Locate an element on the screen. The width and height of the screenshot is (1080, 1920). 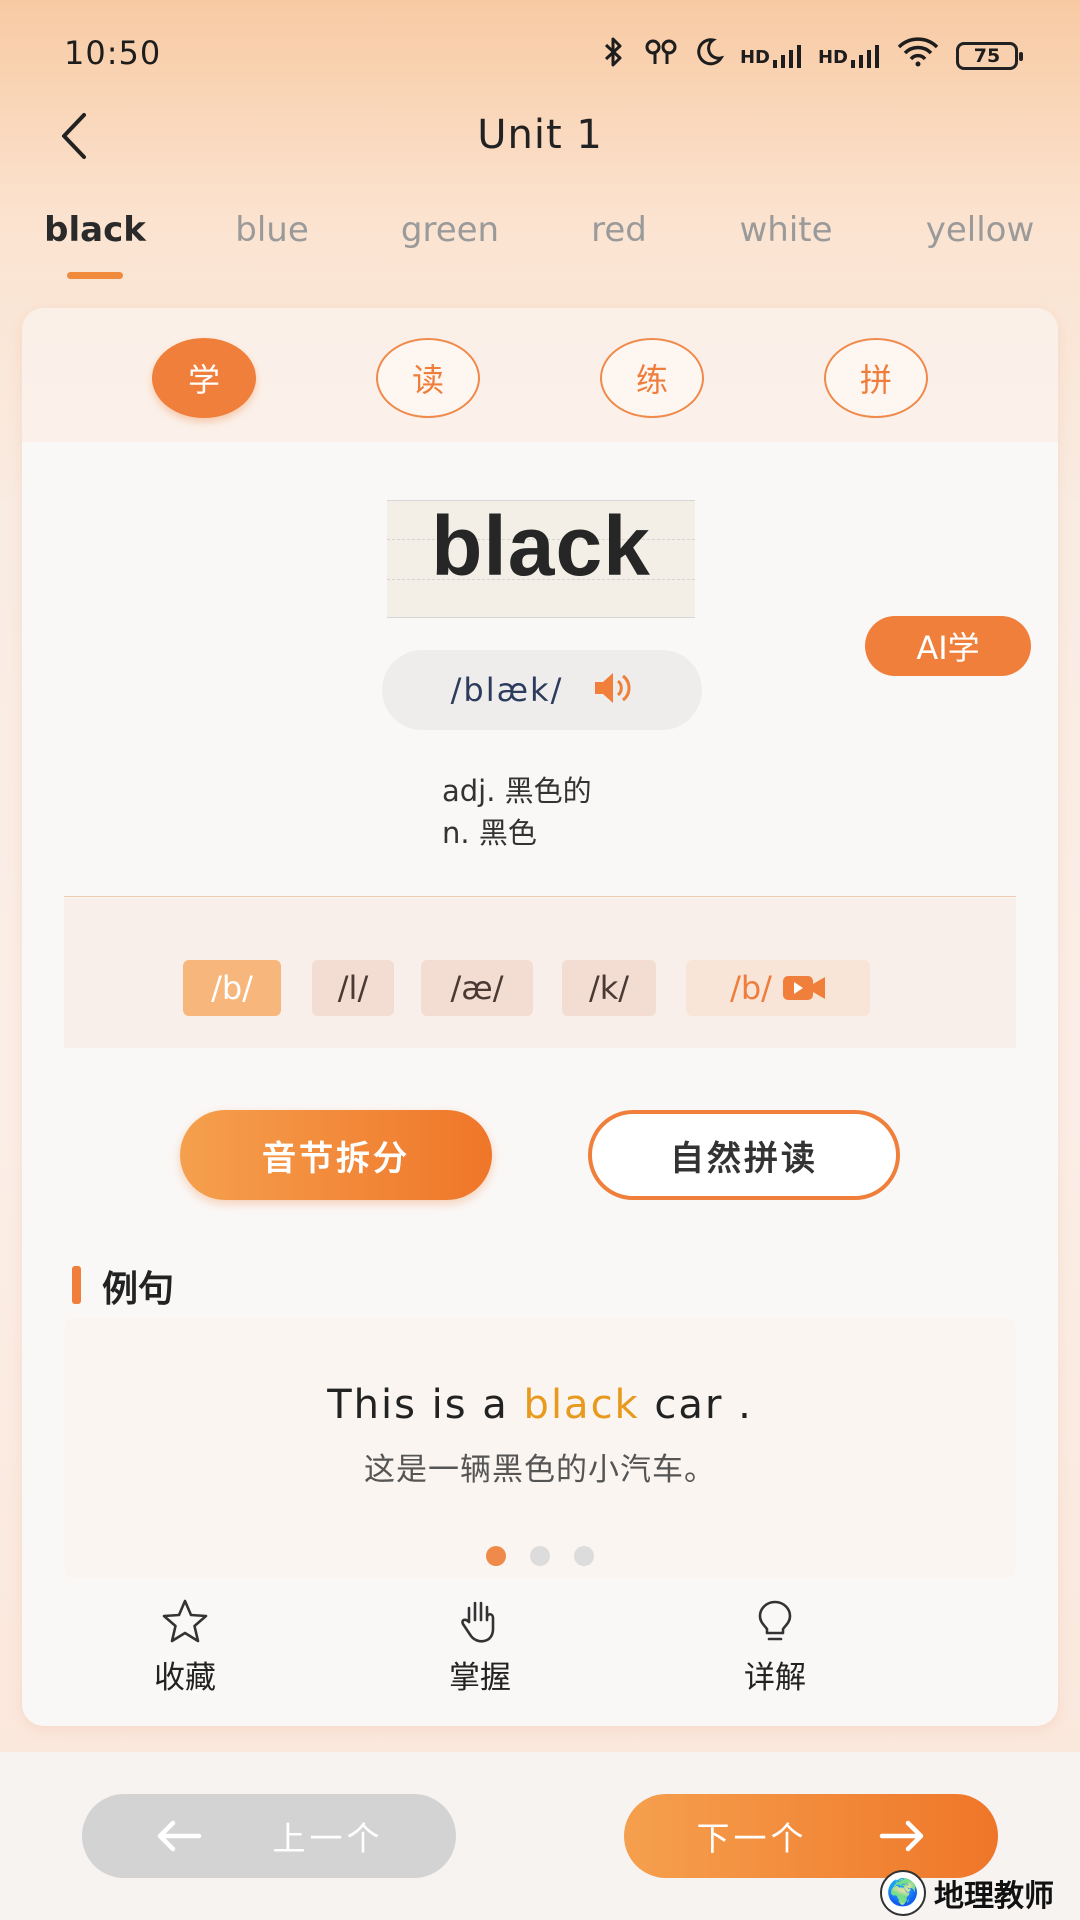
mode-read-button: 读 is located at coordinates (428, 378).